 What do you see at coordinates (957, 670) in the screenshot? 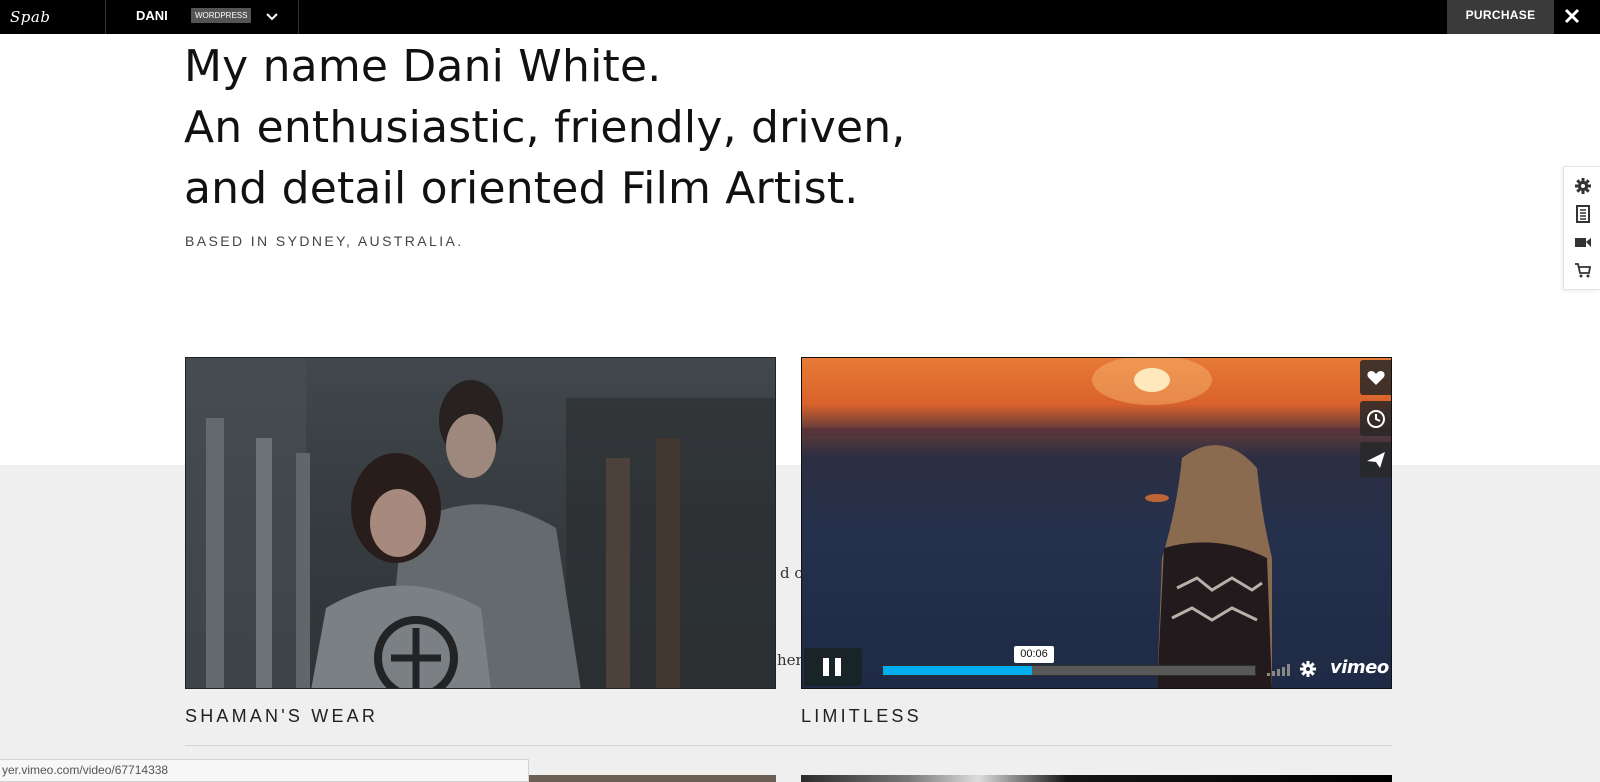
I see `video-progress-fill` at bounding box center [957, 670].